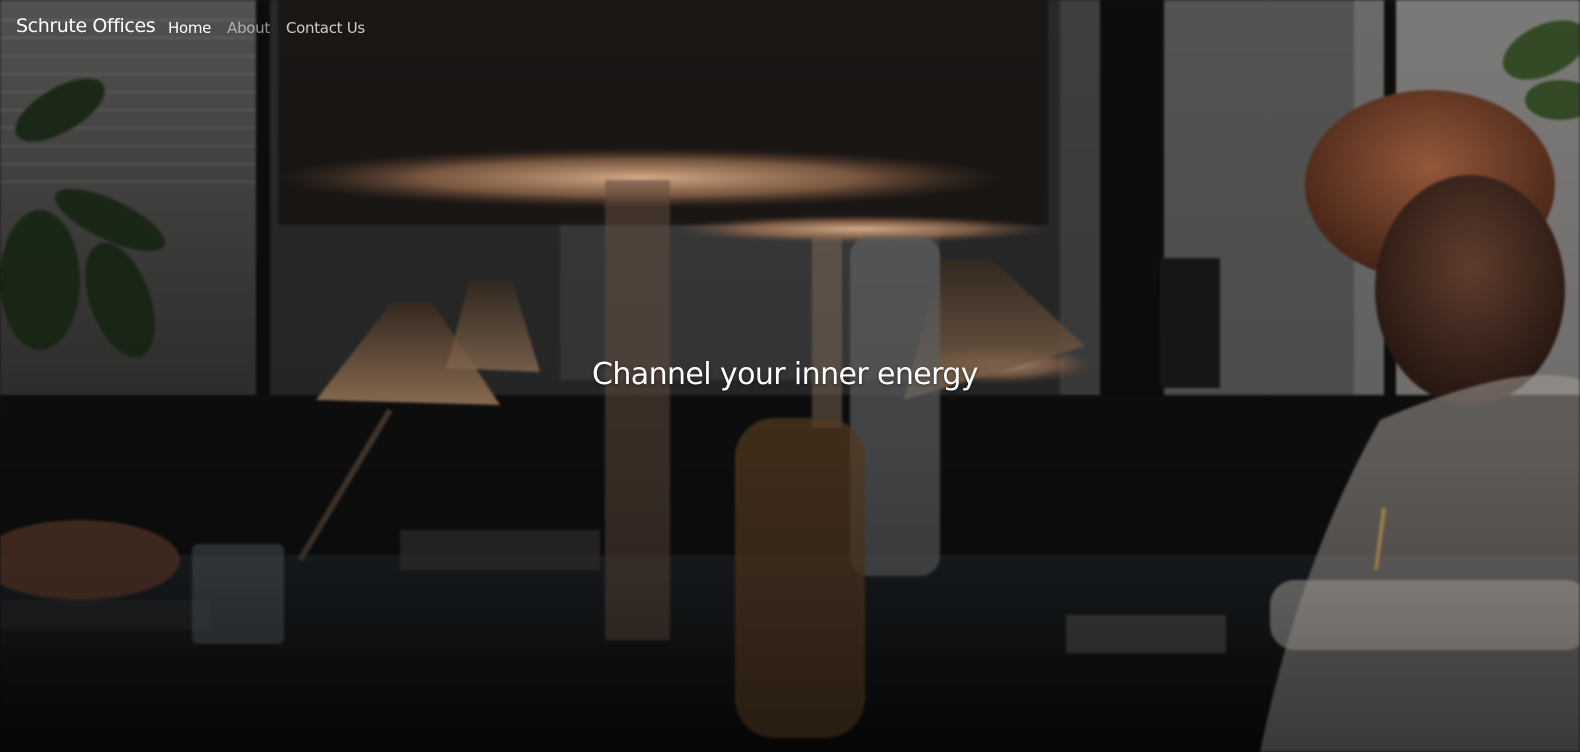 The width and height of the screenshot is (1580, 752). I want to click on top-navbar: Schrute Offices Home About Contact Us, so click(790, 28).